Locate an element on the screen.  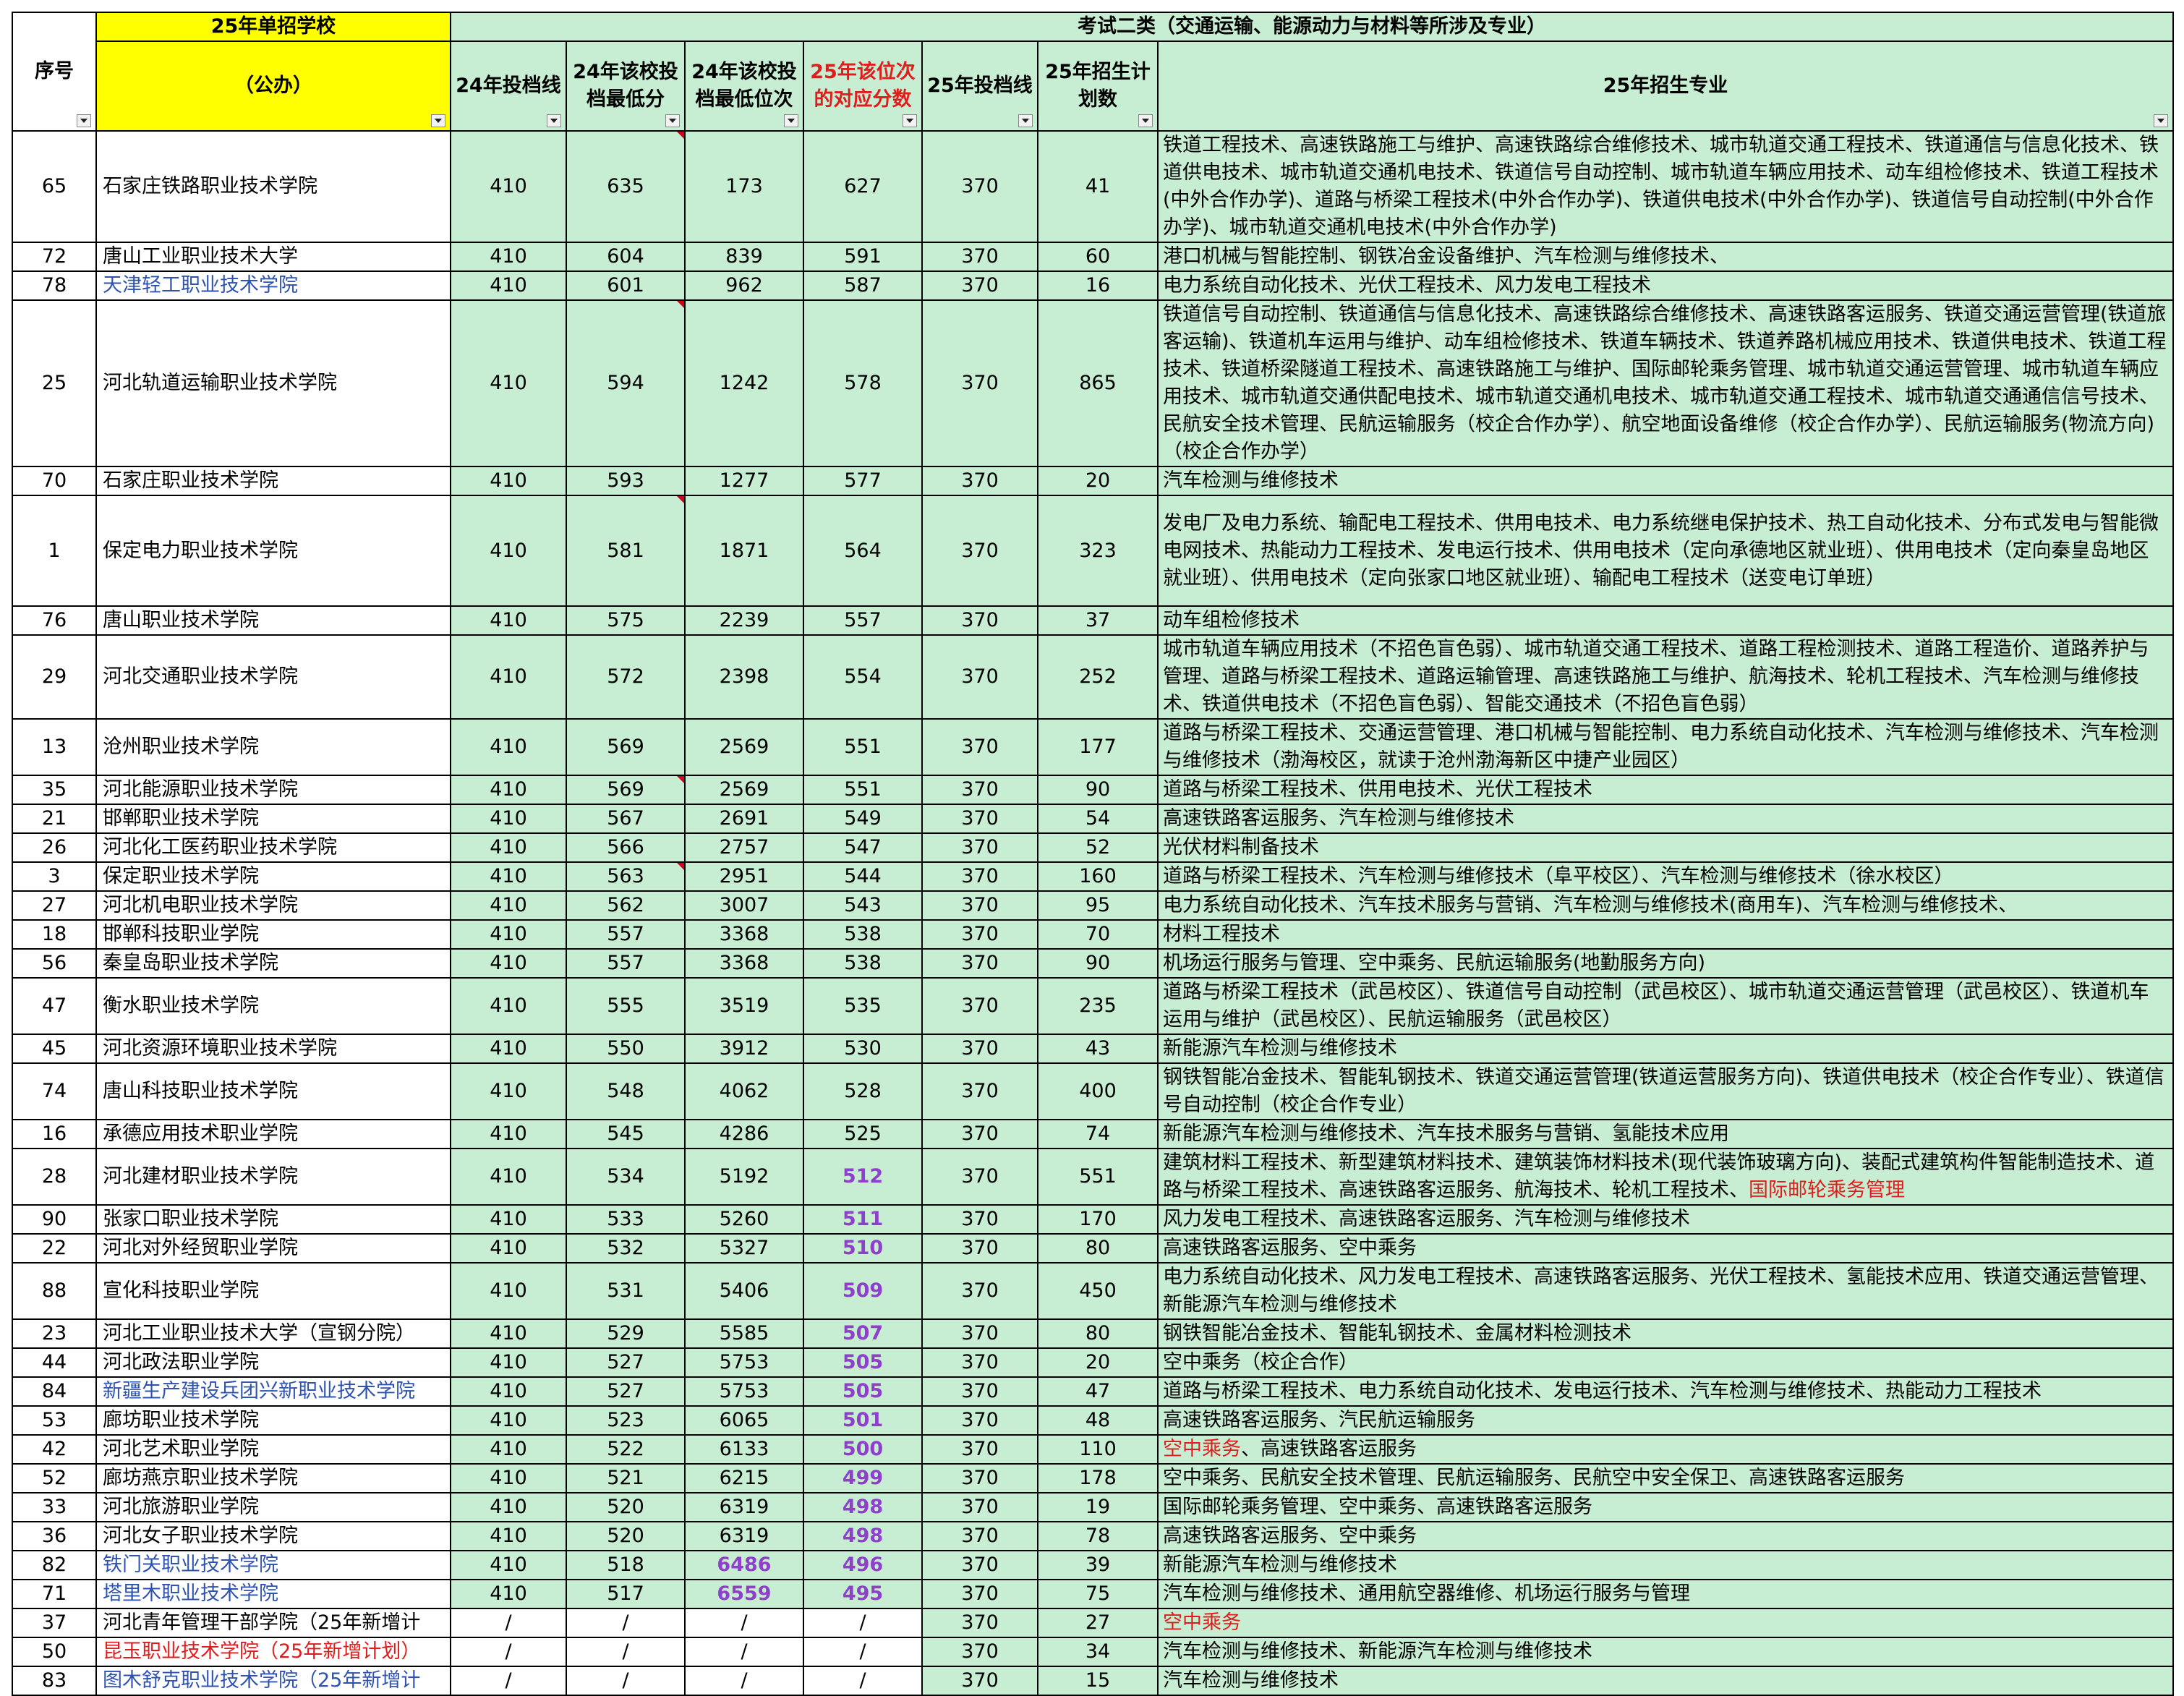
cell-plan25: 323 is located at coordinates (1098, 551).